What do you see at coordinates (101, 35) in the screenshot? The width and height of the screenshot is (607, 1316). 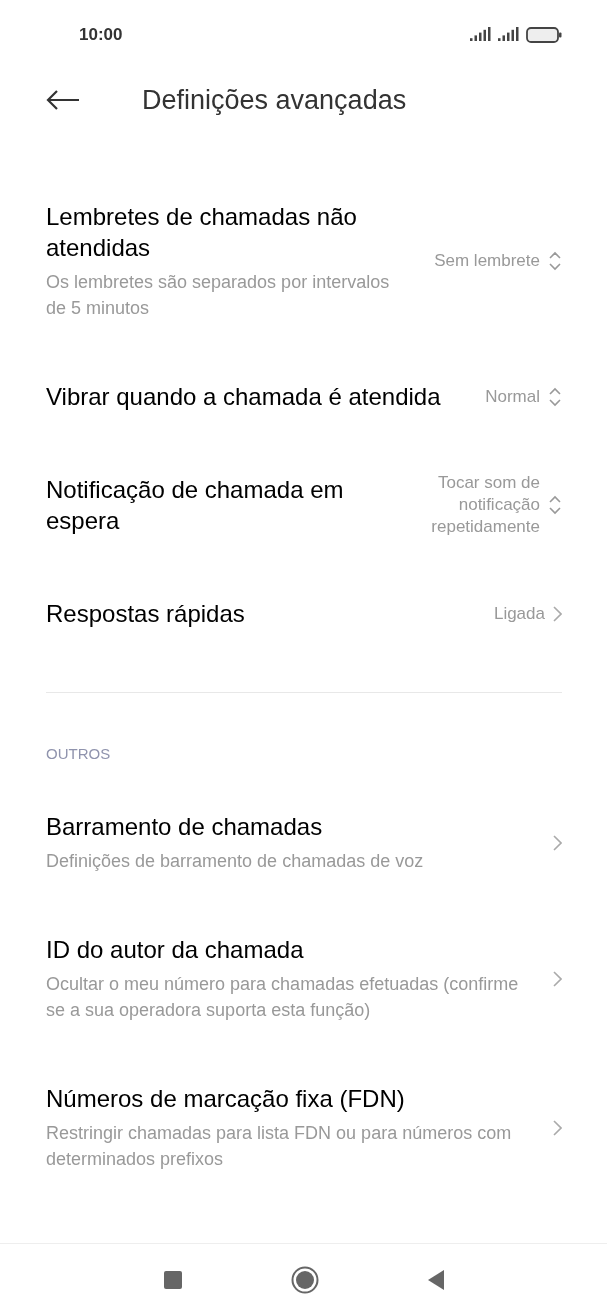 I see `status-time: 10:00` at bounding box center [101, 35].